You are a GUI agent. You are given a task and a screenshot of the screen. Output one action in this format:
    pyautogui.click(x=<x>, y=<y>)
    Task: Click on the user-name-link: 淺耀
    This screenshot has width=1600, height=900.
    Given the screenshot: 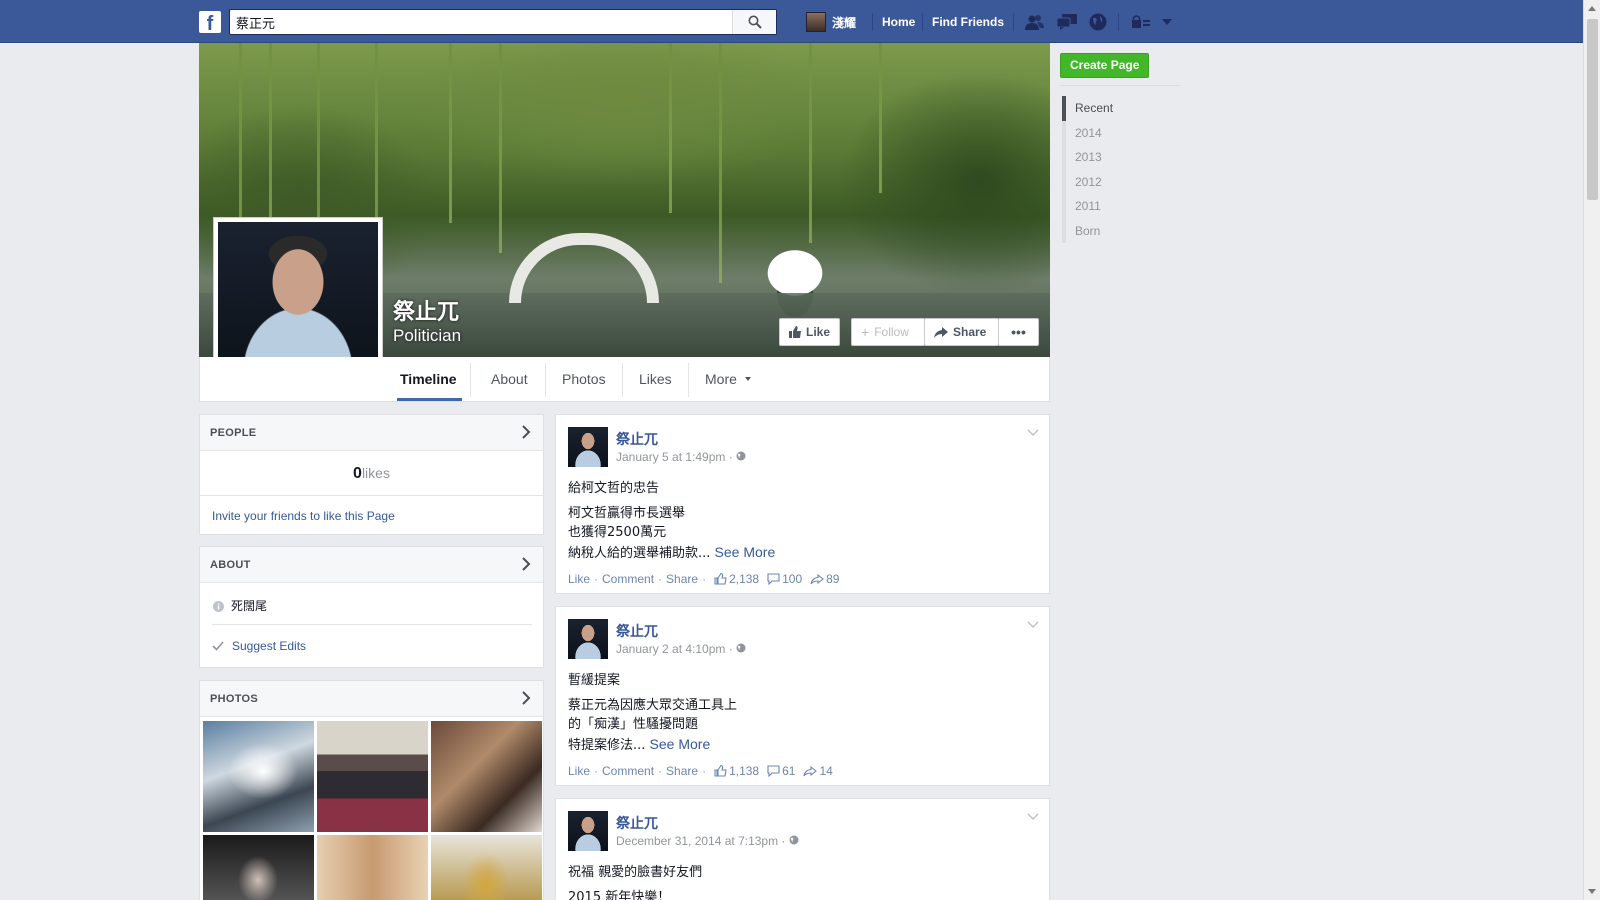 What is the action you would take?
    pyautogui.click(x=844, y=22)
    